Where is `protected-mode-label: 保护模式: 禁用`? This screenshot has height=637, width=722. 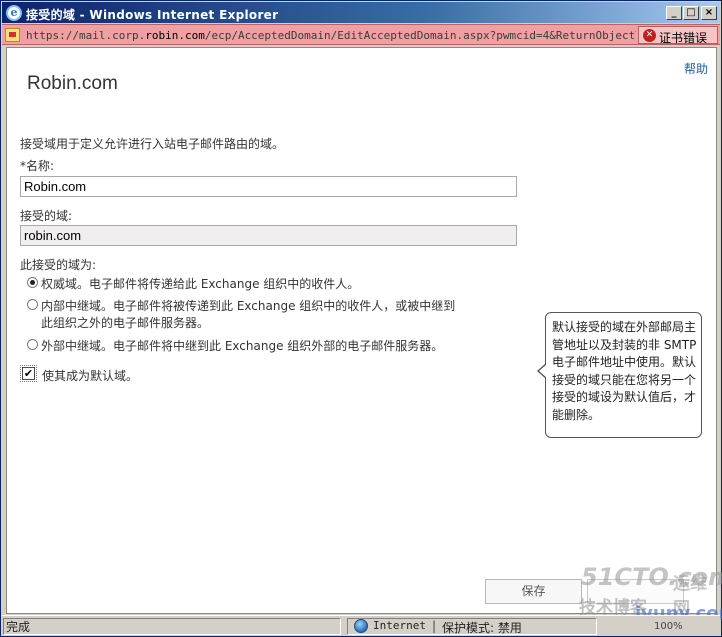 protected-mode-label: 保护模式: 禁用 is located at coordinates (482, 627).